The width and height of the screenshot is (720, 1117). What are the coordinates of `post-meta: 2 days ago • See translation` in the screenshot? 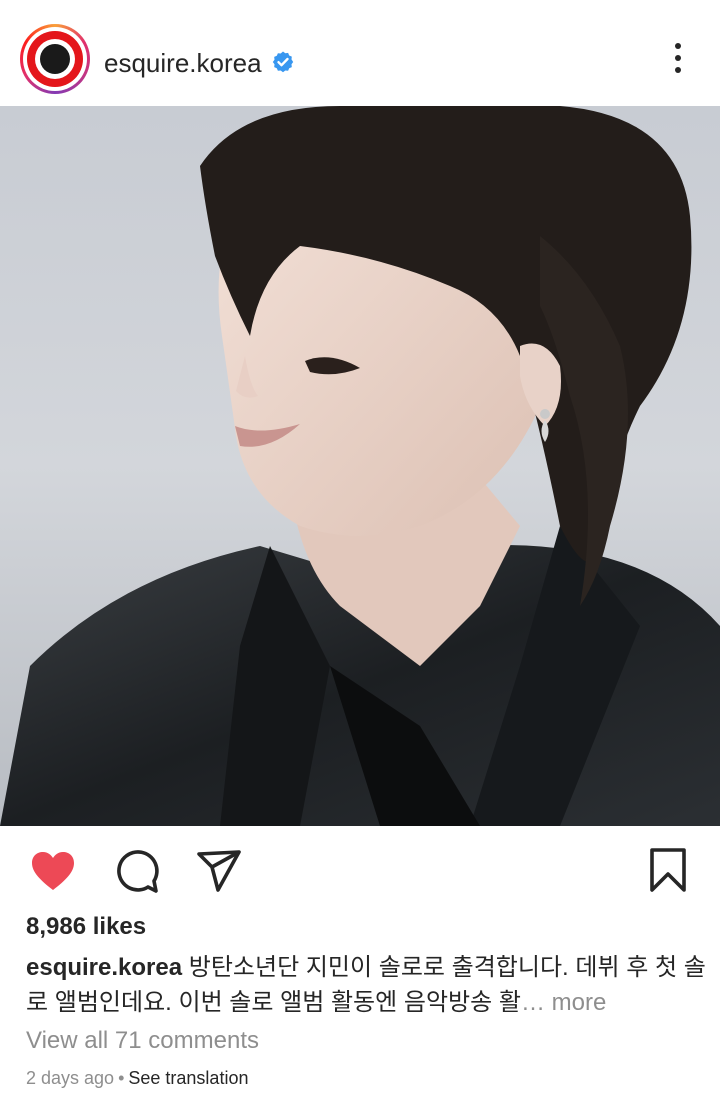 It's located at (137, 1078).